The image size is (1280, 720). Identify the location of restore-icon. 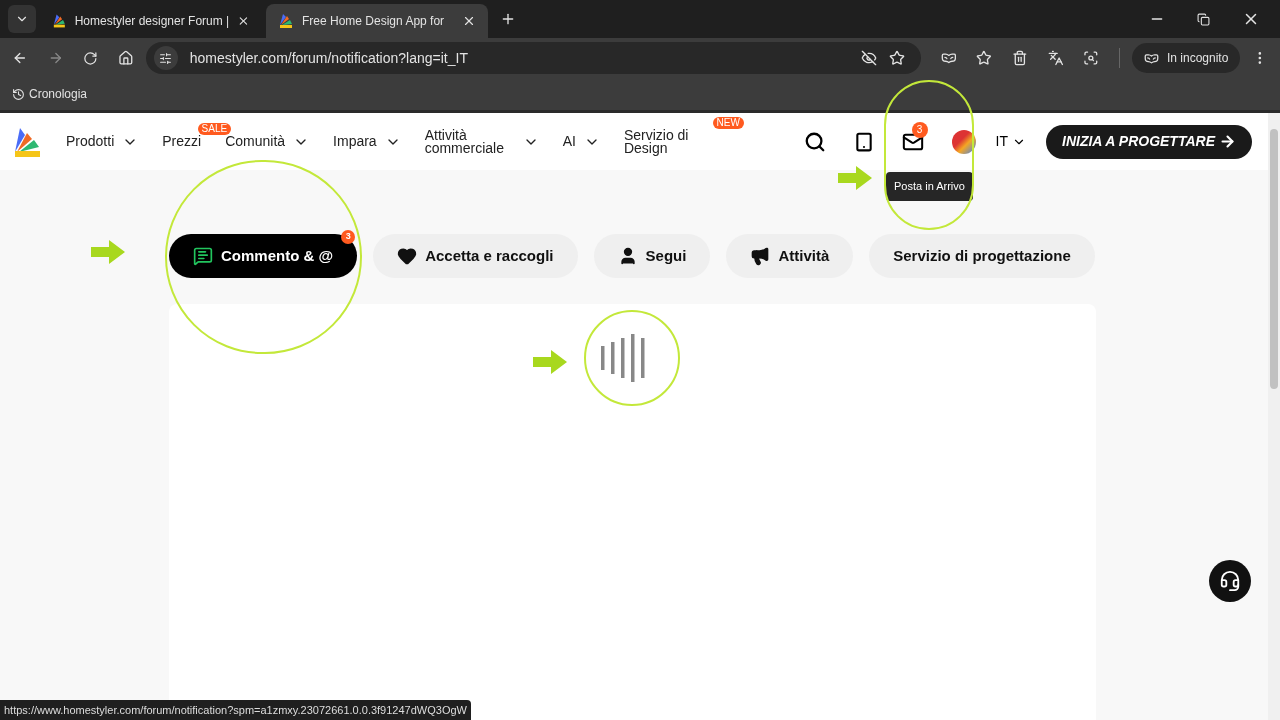
(1203, 19).